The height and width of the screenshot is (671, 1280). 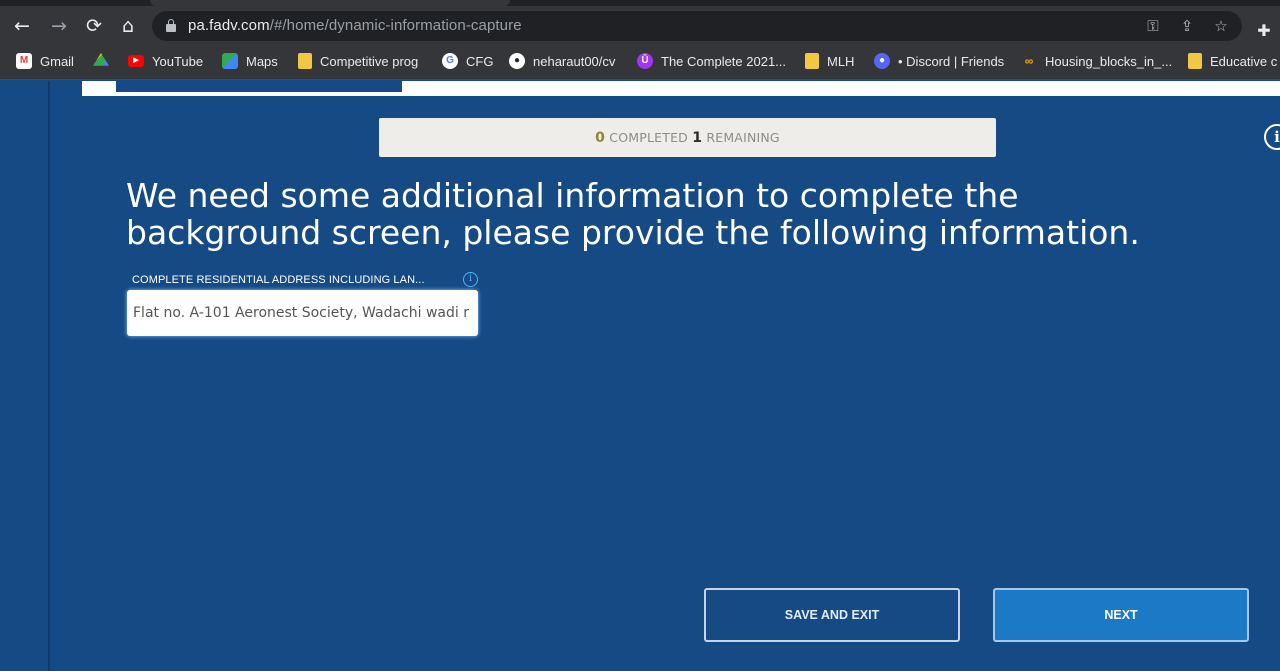 I want to click on next-button: NEXT, so click(x=1121, y=615).